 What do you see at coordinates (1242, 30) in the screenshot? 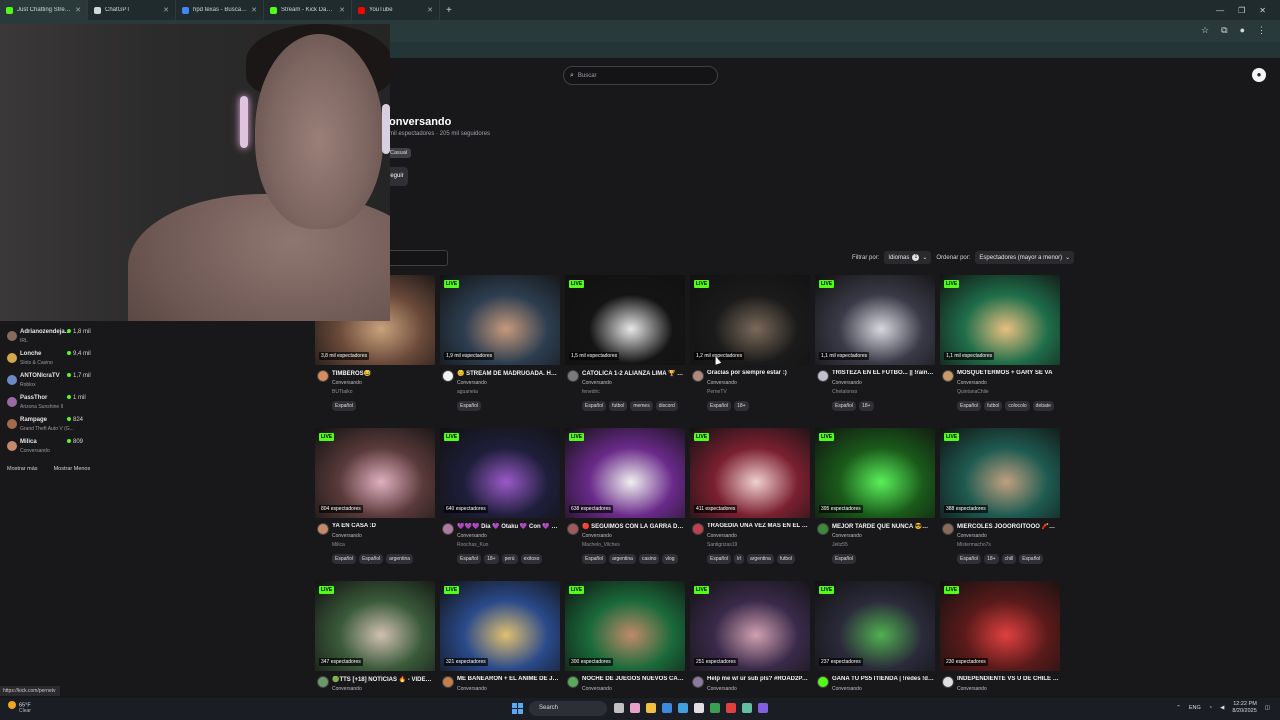
I see `profile-icon: ●` at bounding box center [1242, 30].